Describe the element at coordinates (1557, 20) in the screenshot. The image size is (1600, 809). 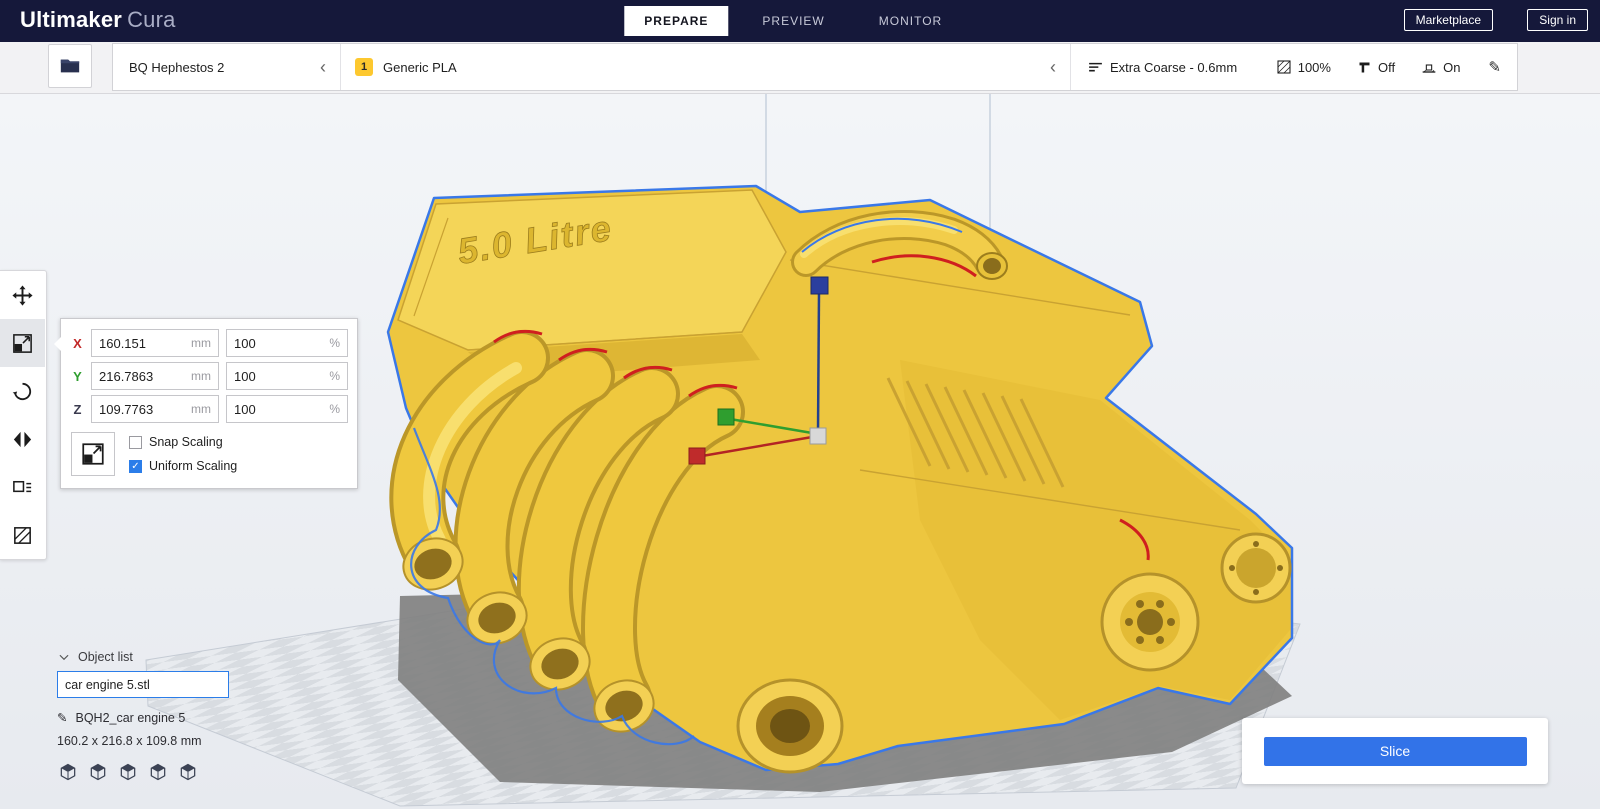
I see `signin-button: Sign in` at that location.